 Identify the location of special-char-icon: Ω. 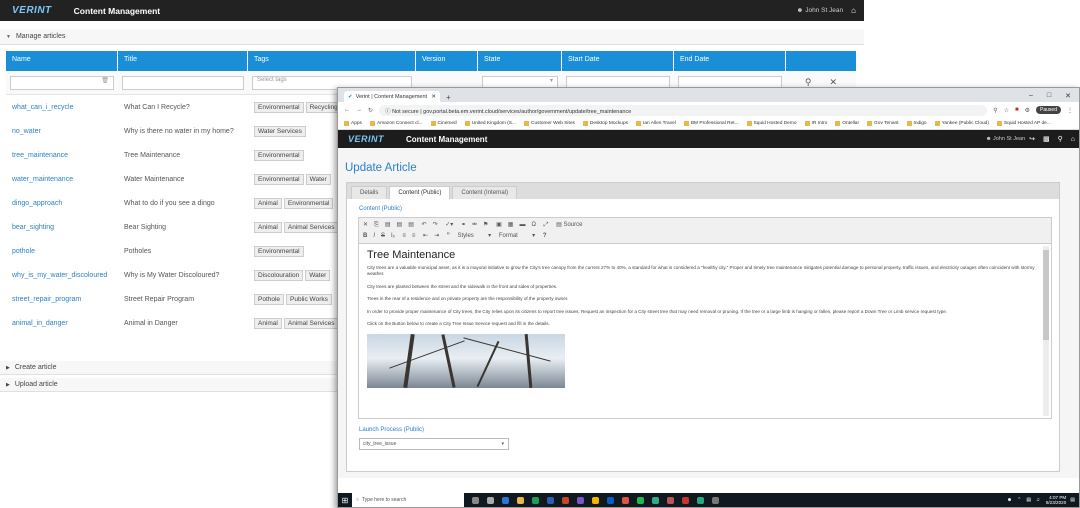
(533, 225).